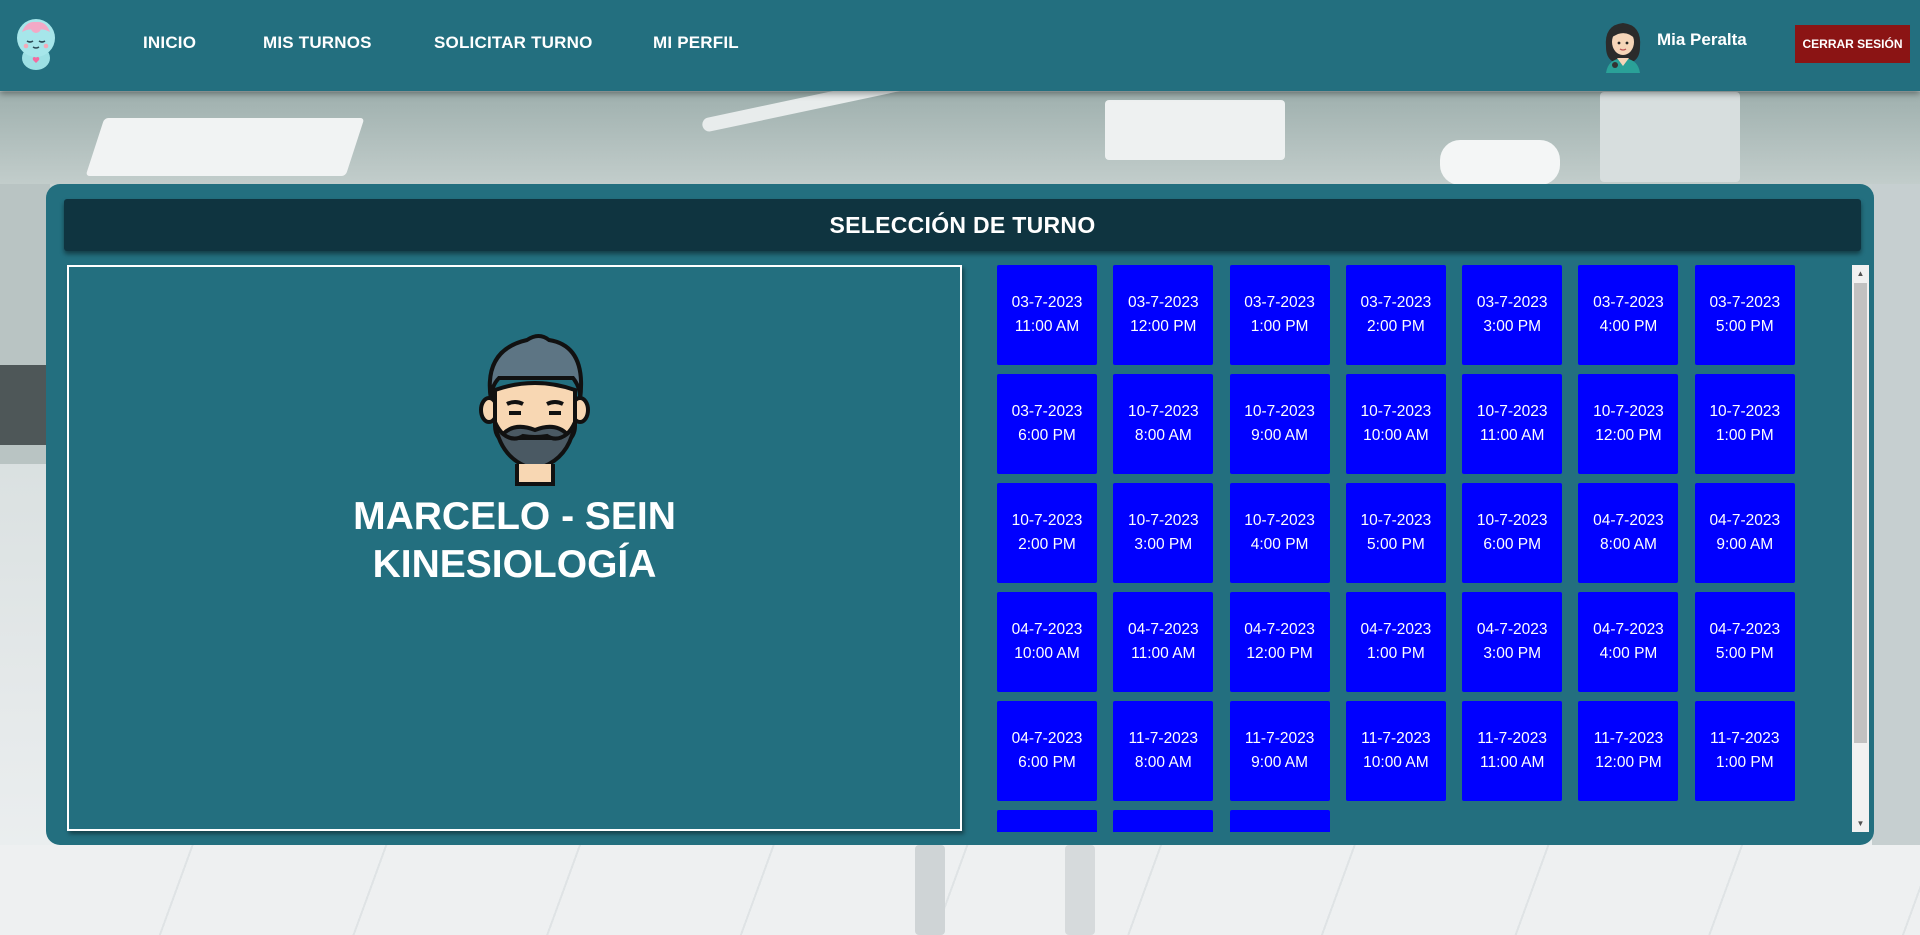 The image size is (1920, 935). I want to click on appointment-slot-button: 10-7-2023 11:00 AM, so click(1512, 424).